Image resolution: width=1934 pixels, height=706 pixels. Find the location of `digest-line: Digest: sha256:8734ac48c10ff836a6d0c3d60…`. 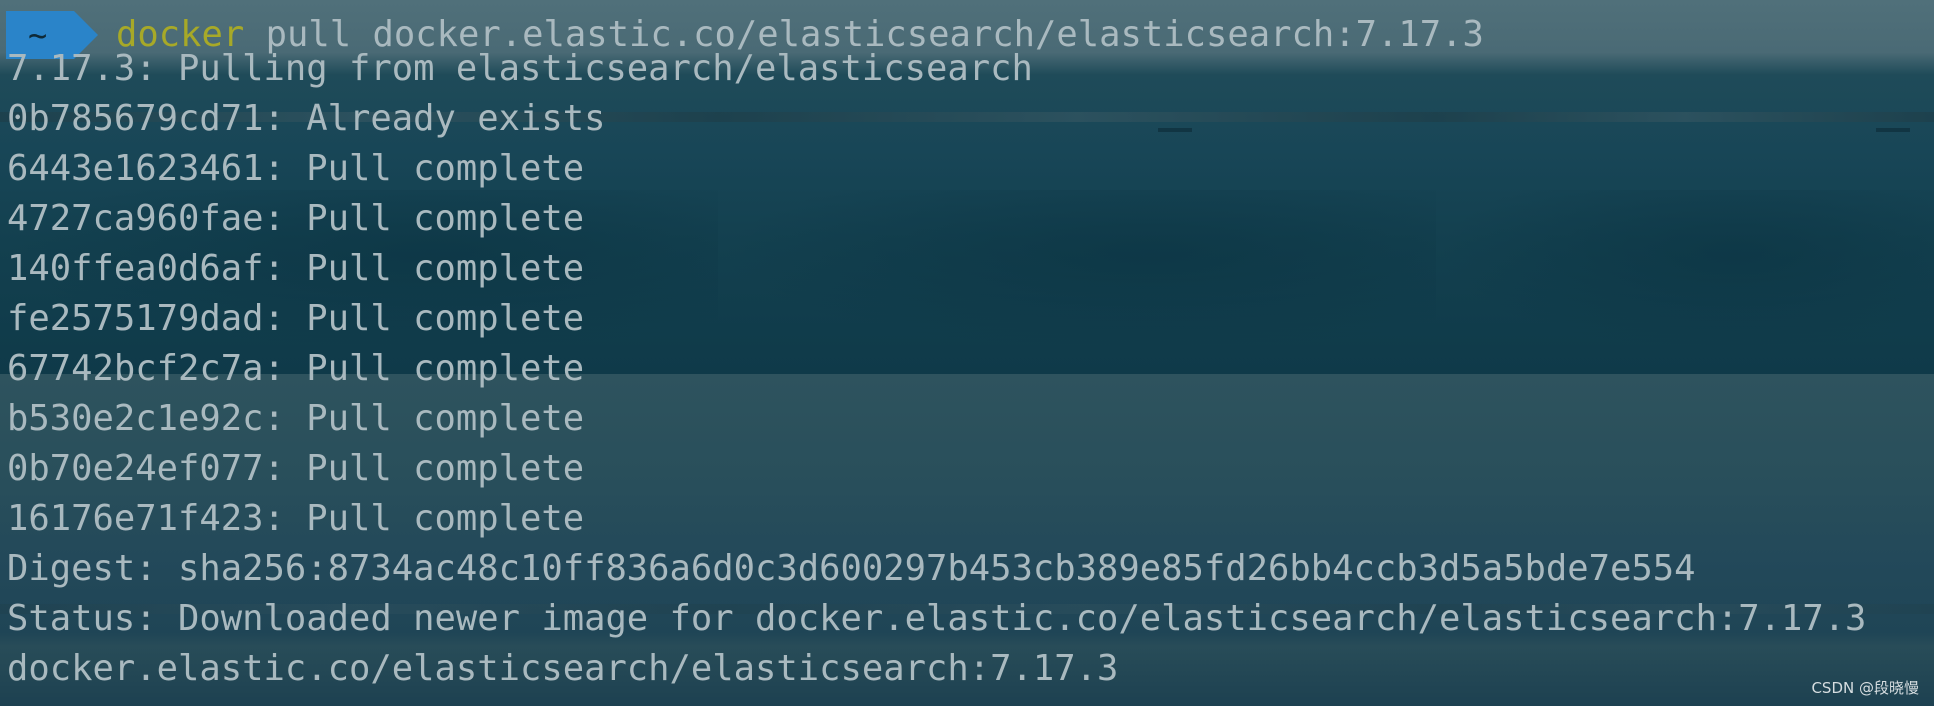

digest-line: Digest: sha256:8734ac48c10ff836a6d0c3d60… is located at coordinates (851, 568).